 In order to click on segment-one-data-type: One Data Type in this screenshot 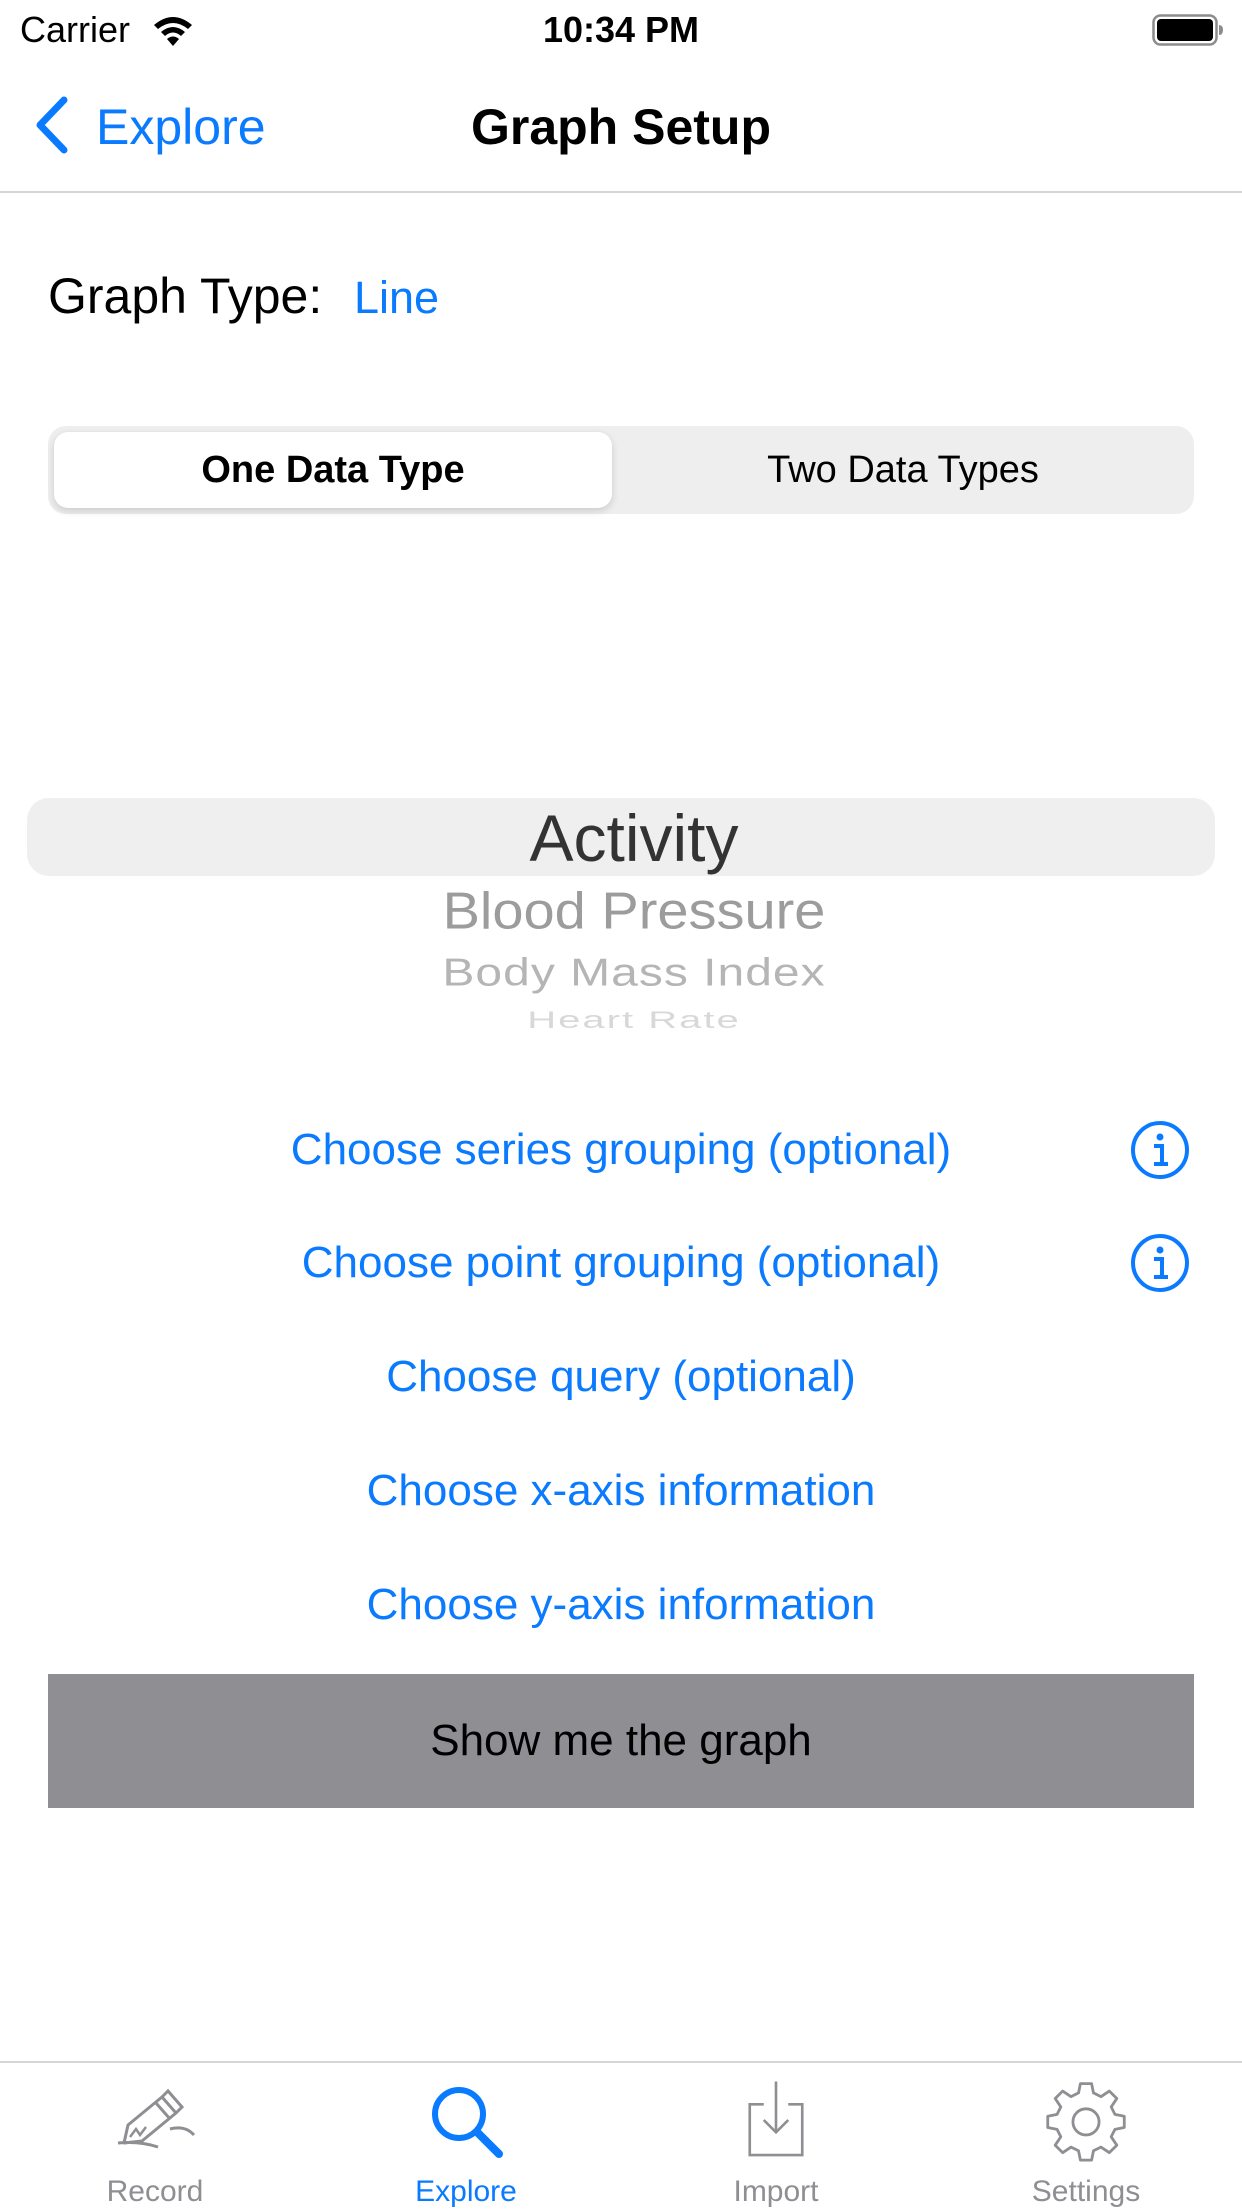, I will do `click(333, 470)`.